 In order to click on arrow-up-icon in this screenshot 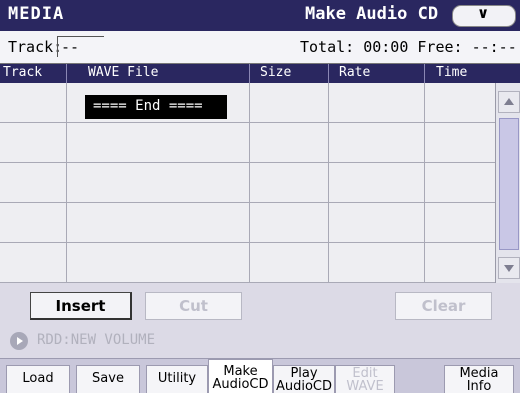, I will do `click(509, 101)`.